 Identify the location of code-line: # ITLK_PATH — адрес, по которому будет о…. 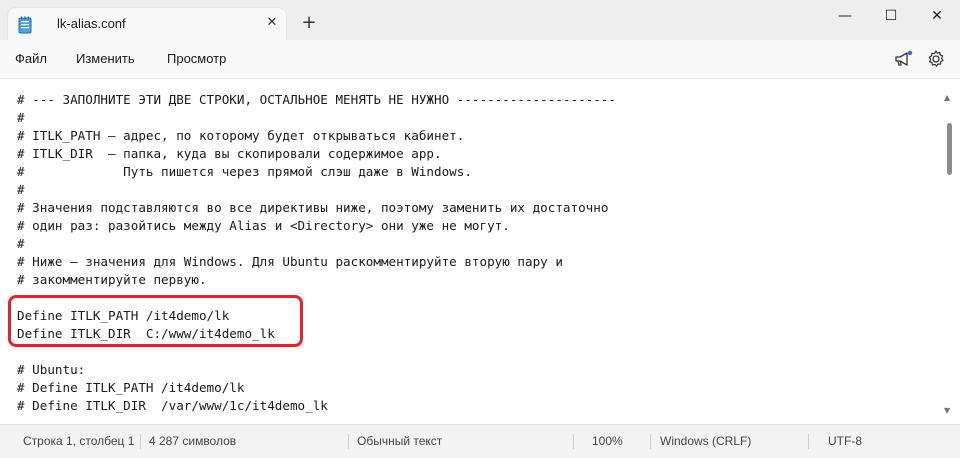
(241, 135).